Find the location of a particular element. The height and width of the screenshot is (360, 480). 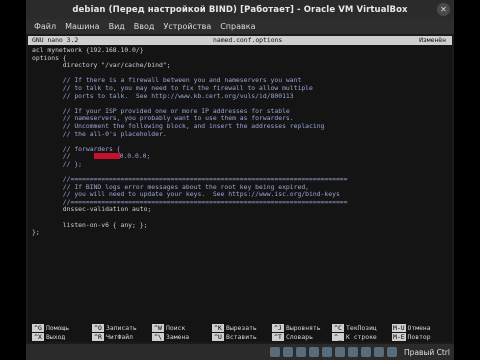

shortcut-key: M-U is located at coordinates (399, 328).